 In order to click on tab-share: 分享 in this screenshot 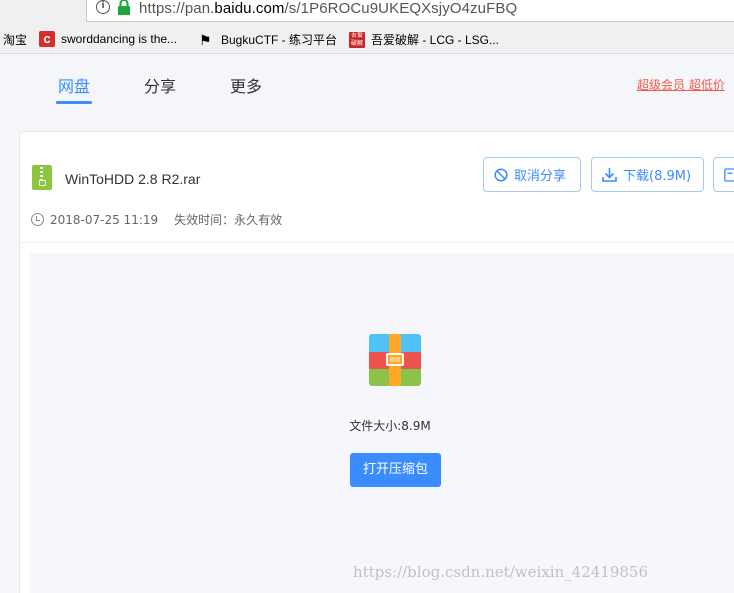, I will do `click(160, 85)`.